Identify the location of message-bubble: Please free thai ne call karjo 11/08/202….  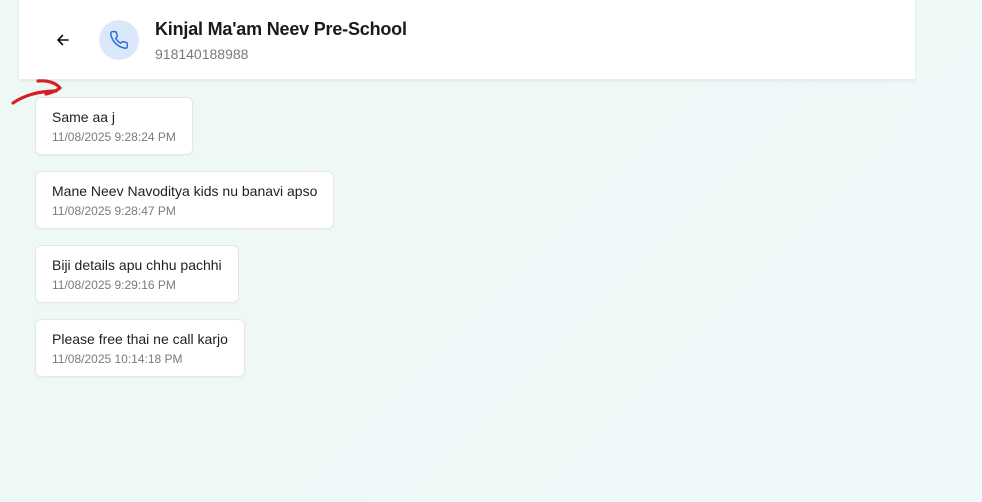
(140, 348).